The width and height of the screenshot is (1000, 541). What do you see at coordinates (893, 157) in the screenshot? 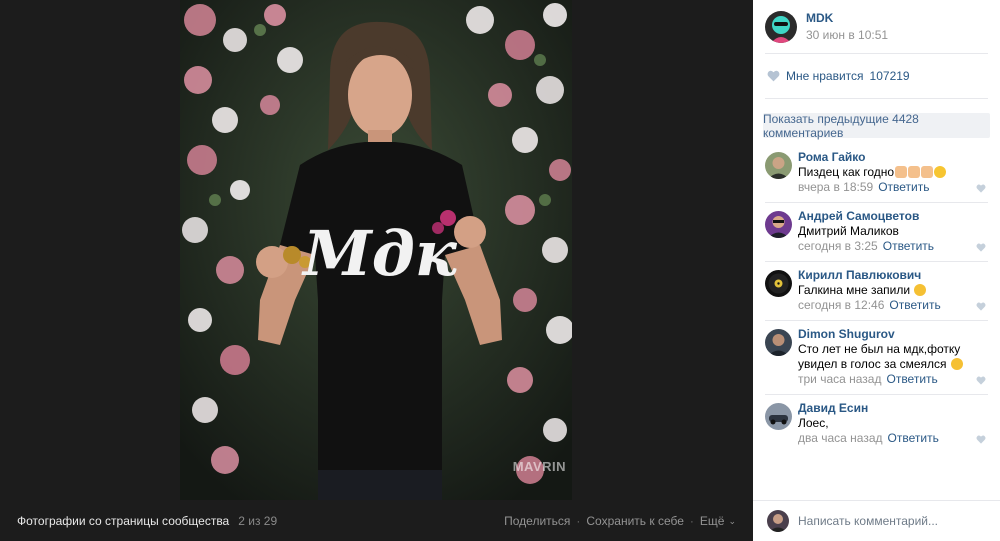
I see `comment-author-link: Рома Гайко` at bounding box center [893, 157].